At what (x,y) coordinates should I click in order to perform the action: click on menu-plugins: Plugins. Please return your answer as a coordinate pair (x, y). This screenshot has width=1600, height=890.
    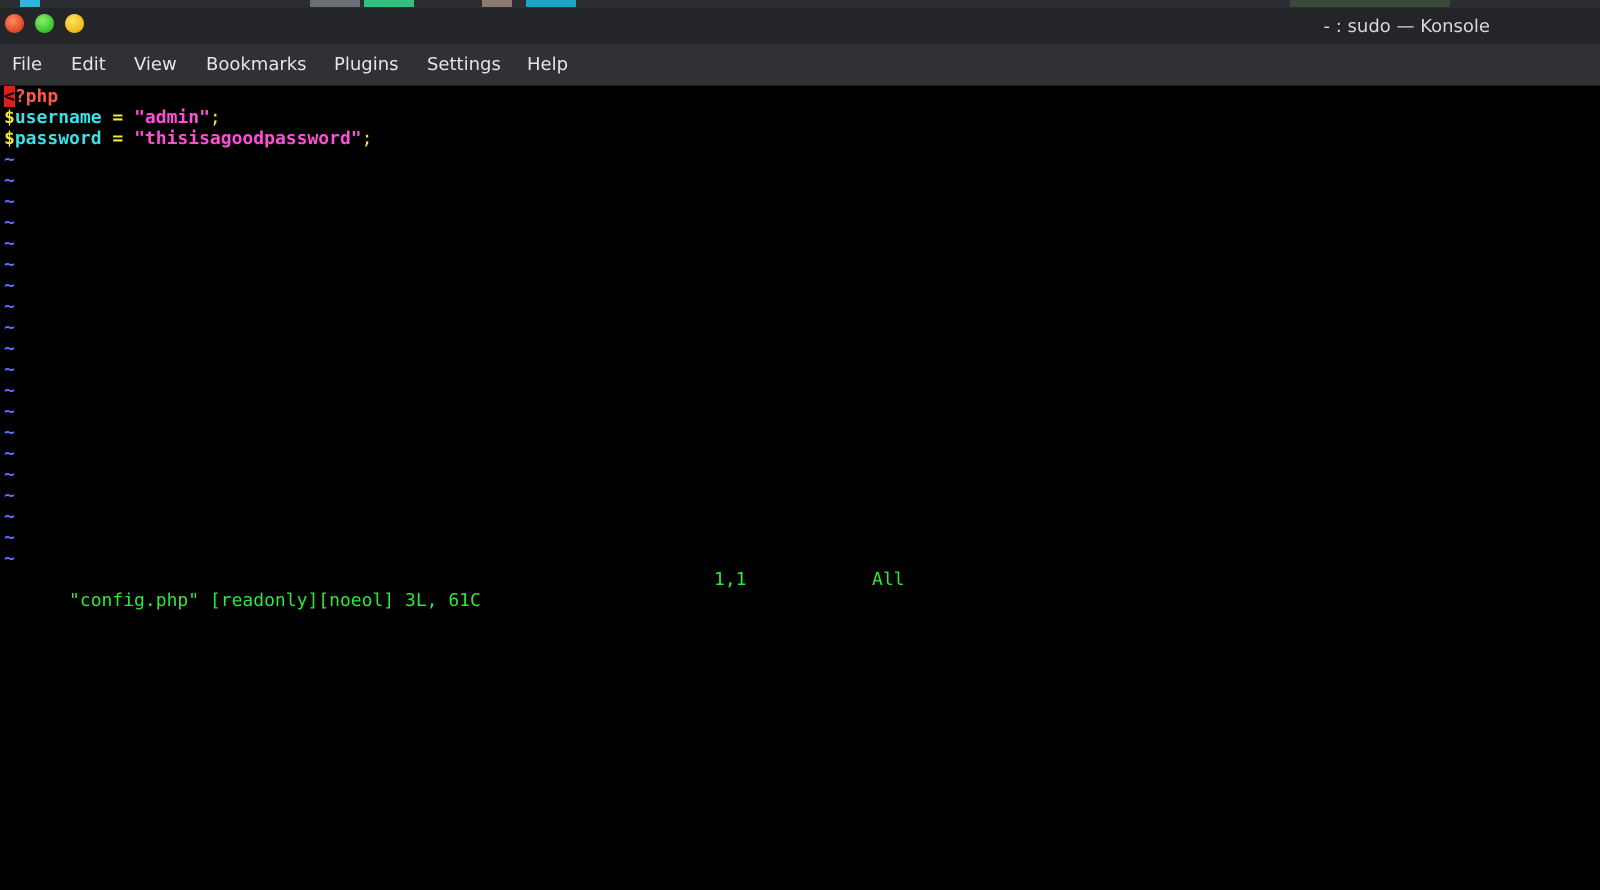
    Looking at the image, I should click on (366, 64).